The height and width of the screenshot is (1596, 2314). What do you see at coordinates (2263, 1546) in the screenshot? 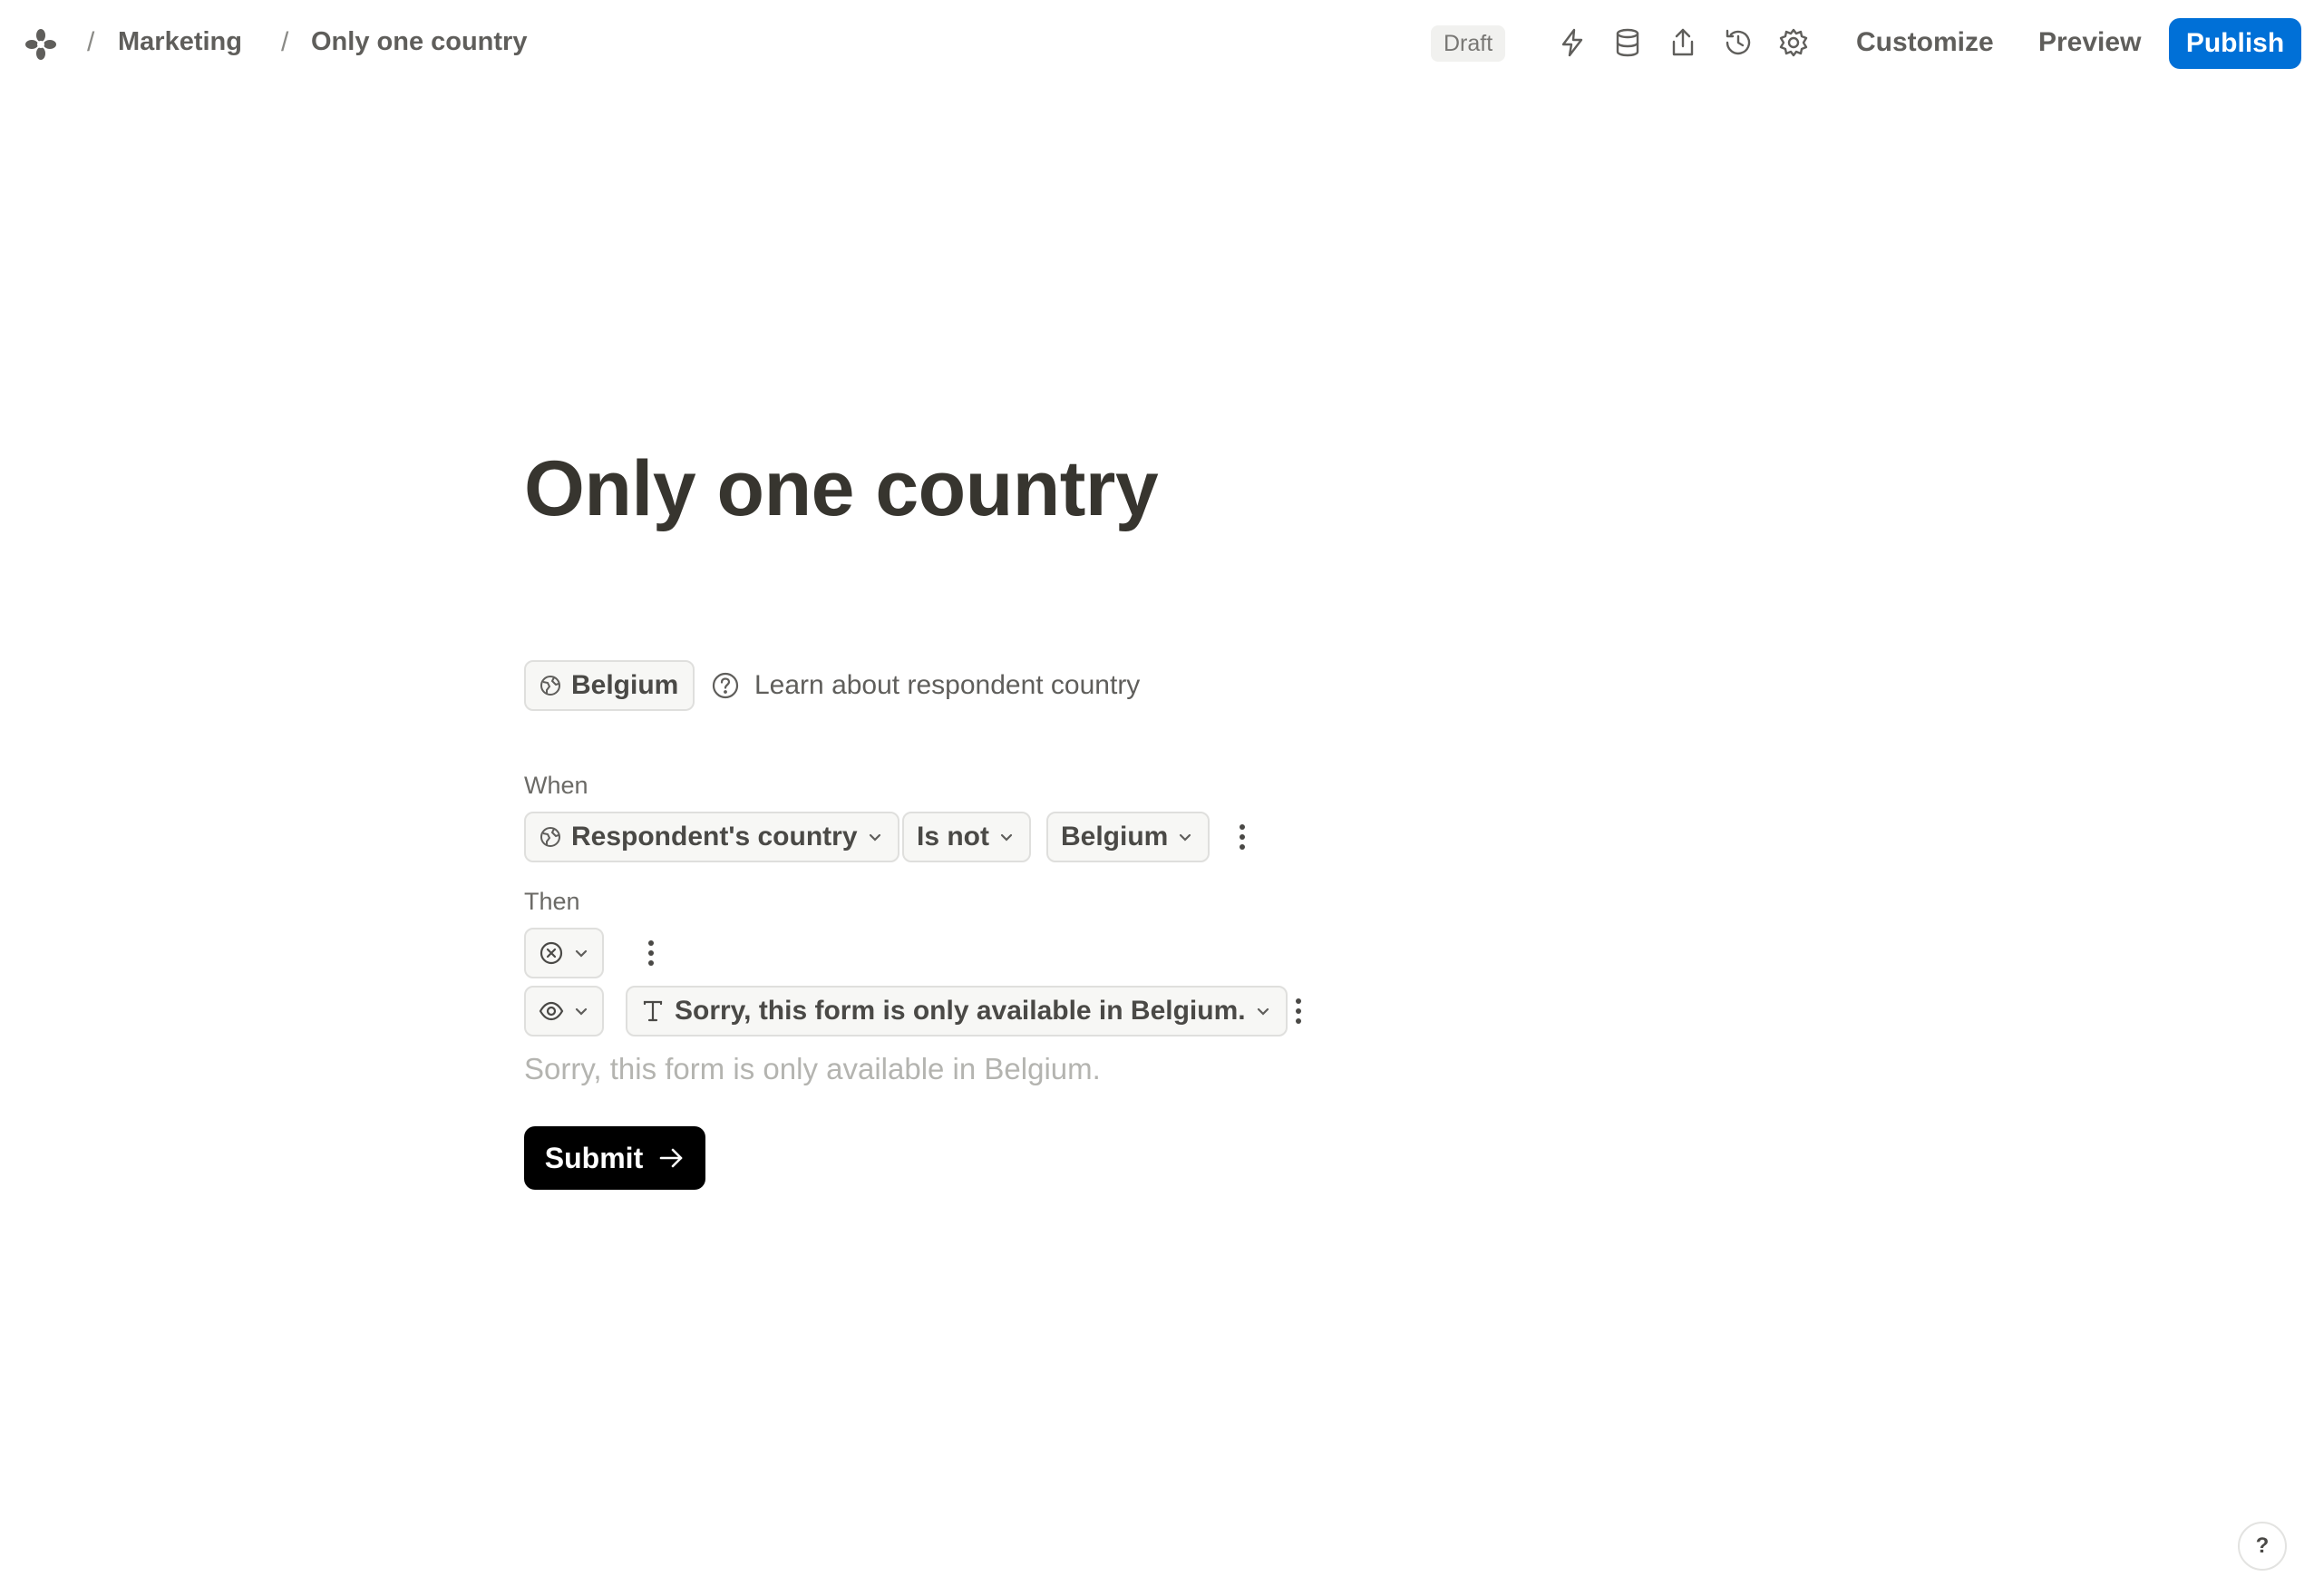
I see `help-button: ?` at bounding box center [2263, 1546].